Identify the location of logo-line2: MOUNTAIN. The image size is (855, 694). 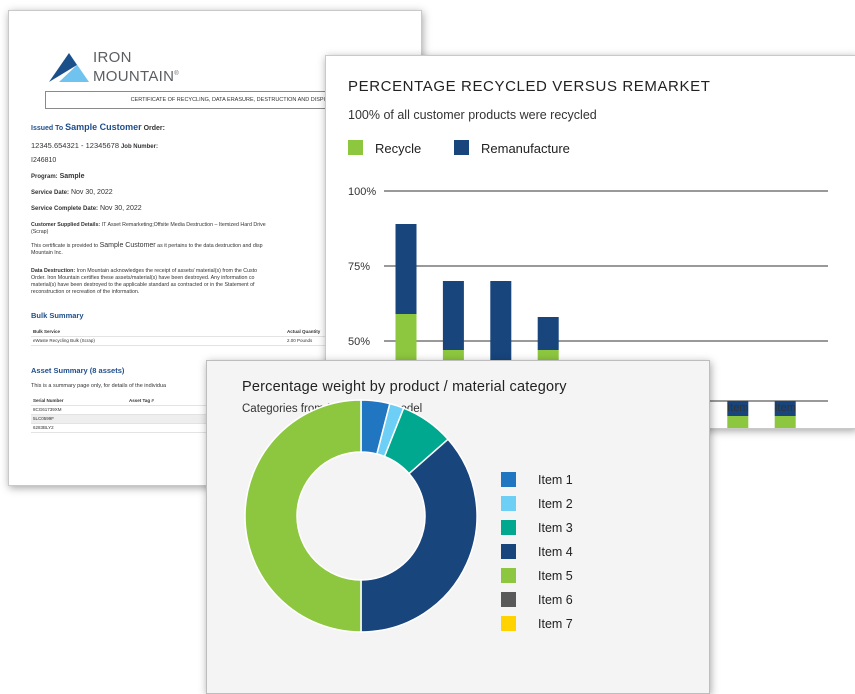
(134, 76).